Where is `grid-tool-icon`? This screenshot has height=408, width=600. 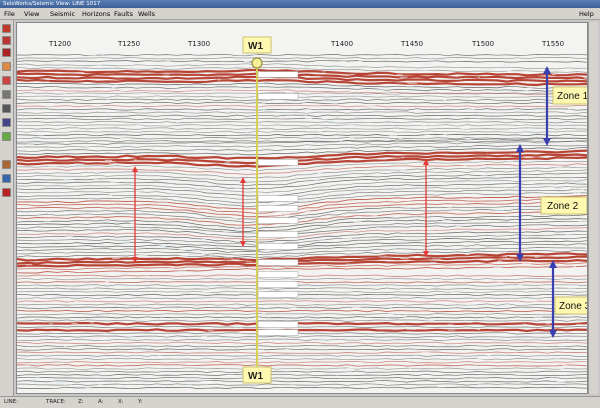
grid-tool-icon is located at coordinates (6, 122).